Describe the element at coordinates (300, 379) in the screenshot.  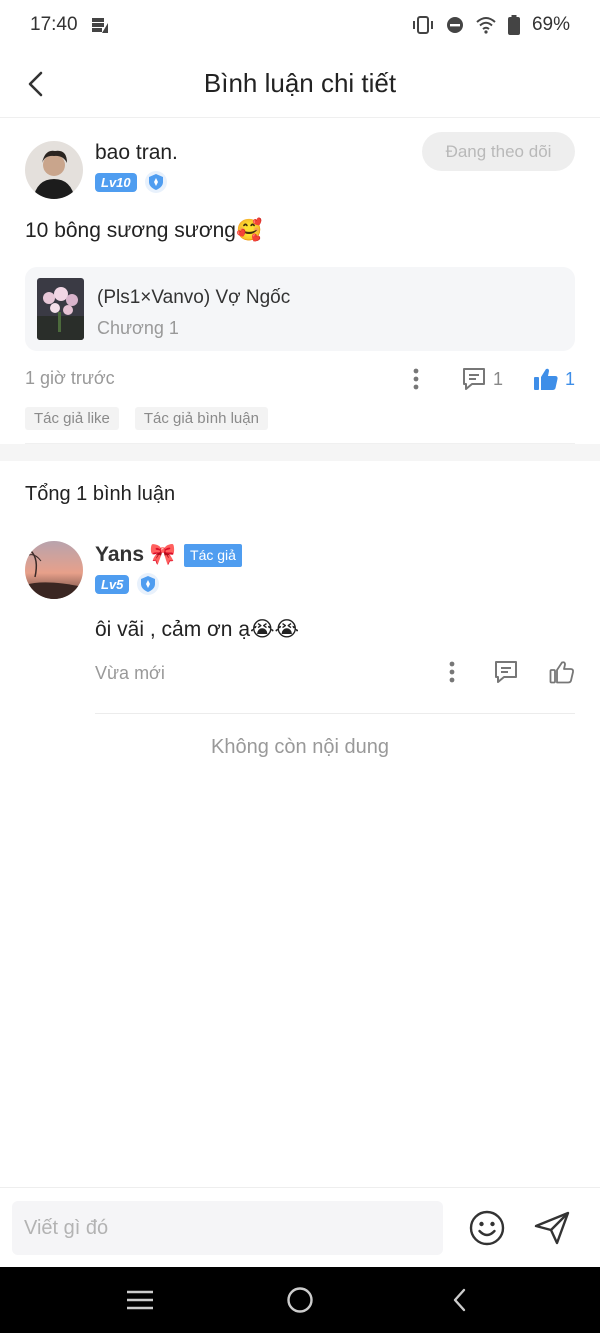
I see `post-meta-row: 1 giờ trước 1 1` at that location.